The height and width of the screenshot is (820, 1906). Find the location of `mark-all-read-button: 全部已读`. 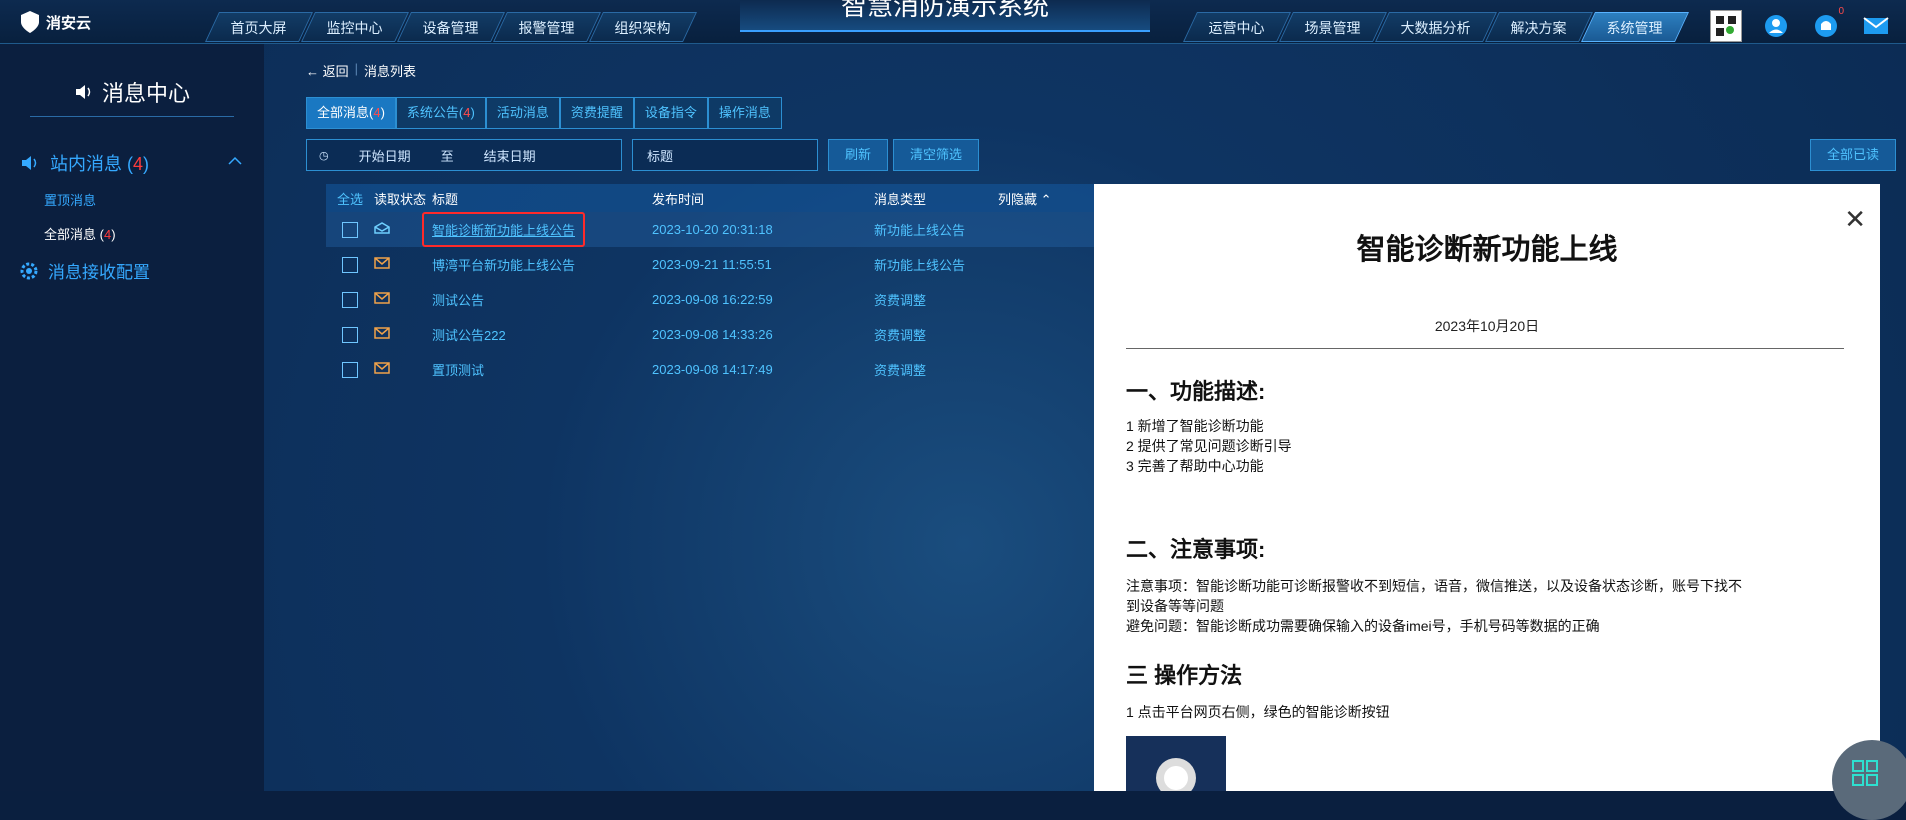

mark-all-read-button: 全部已读 is located at coordinates (1853, 155).